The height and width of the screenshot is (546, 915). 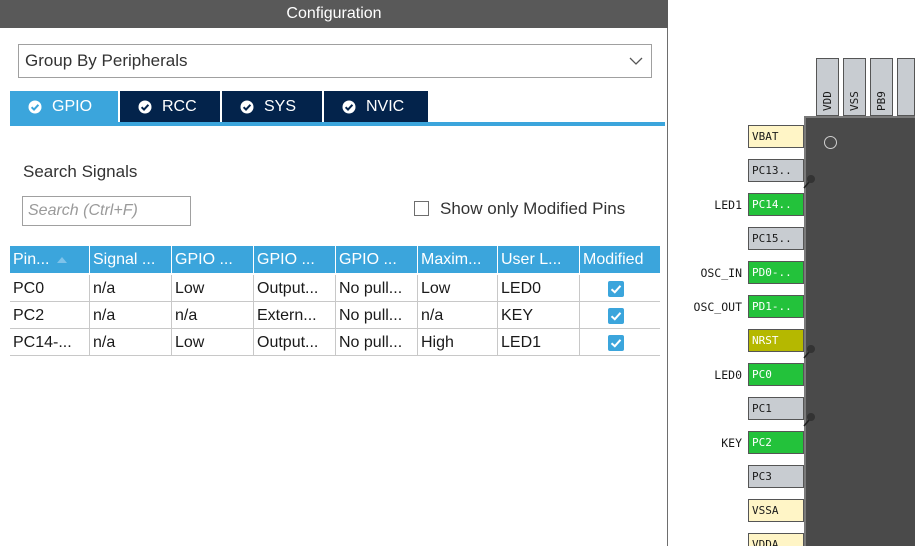 What do you see at coordinates (776, 136) in the screenshot?
I see `pin-vbat: VBAT` at bounding box center [776, 136].